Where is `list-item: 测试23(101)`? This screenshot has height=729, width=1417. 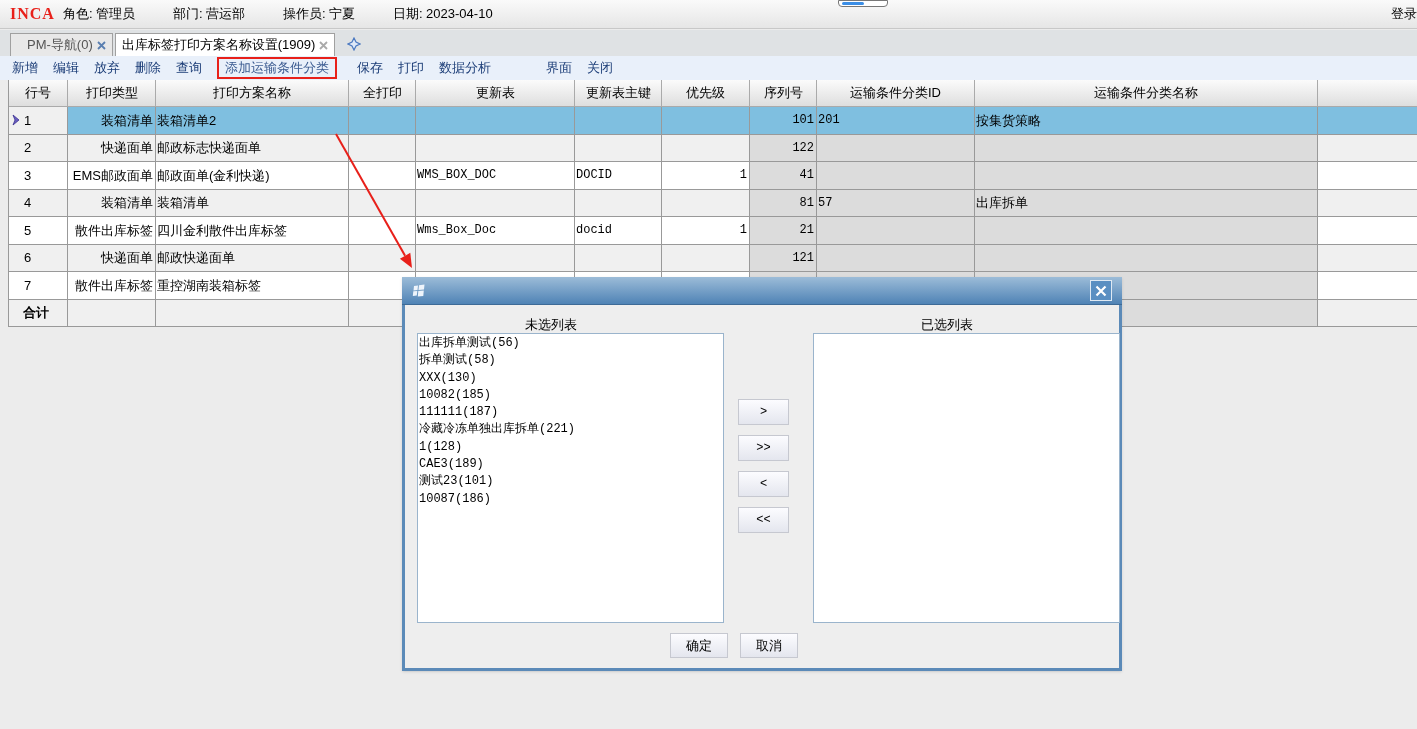 list-item: 测试23(101) is located at coordinates (456, 482).